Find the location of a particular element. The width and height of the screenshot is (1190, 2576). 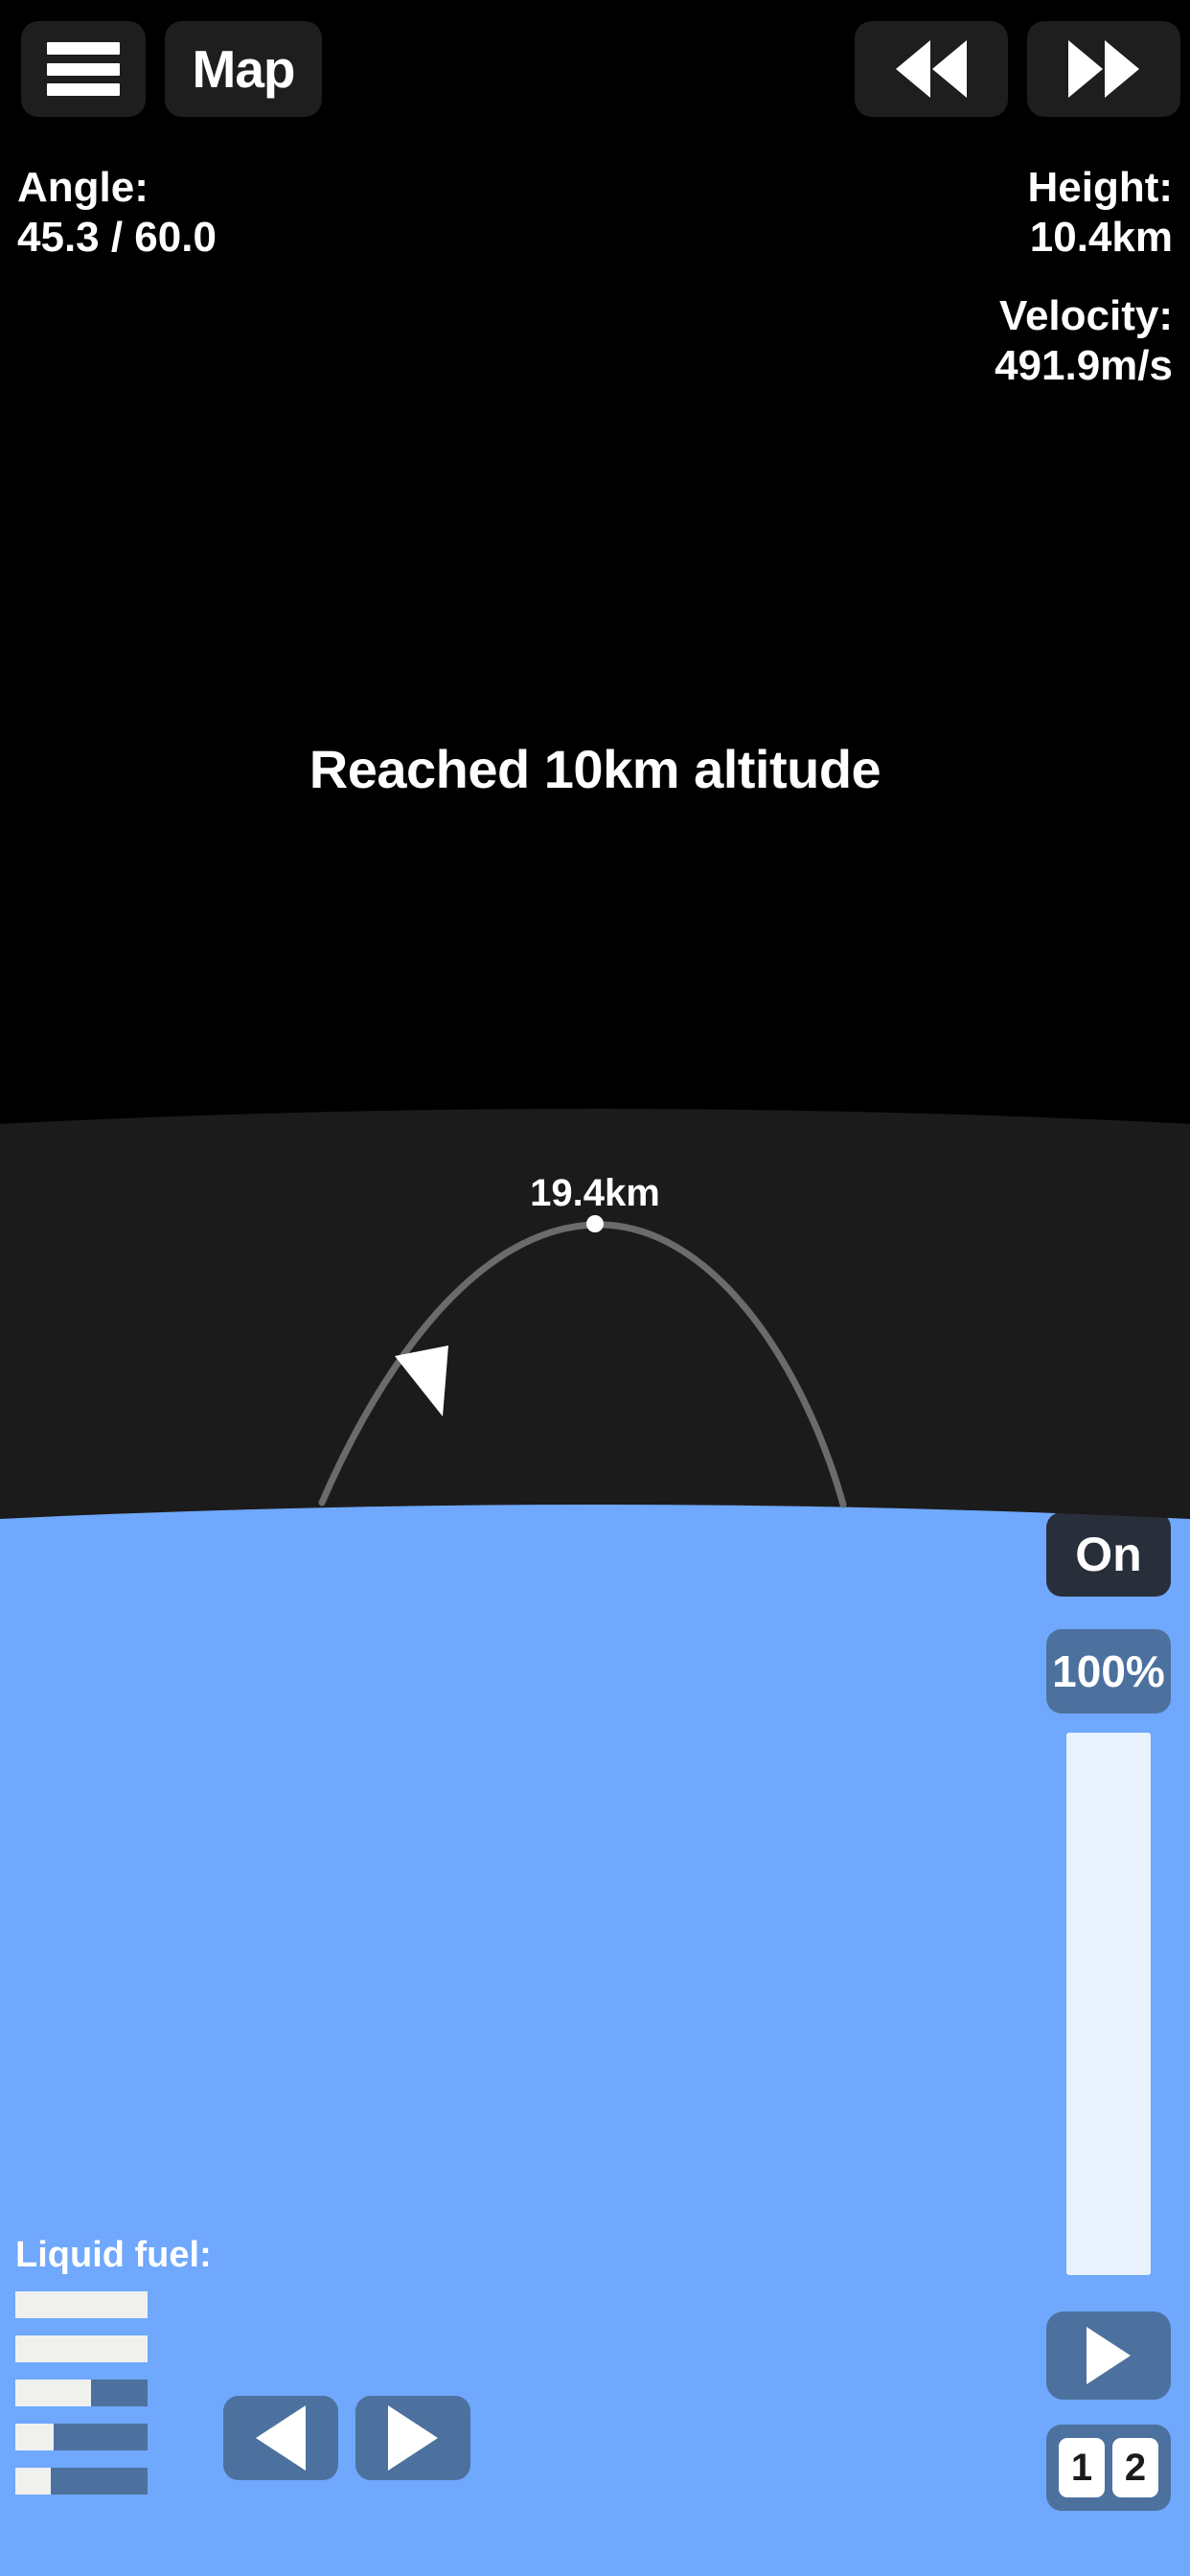

velocity-readout: Velocity: 491.9m/s is located at coordinates (1084, 341).